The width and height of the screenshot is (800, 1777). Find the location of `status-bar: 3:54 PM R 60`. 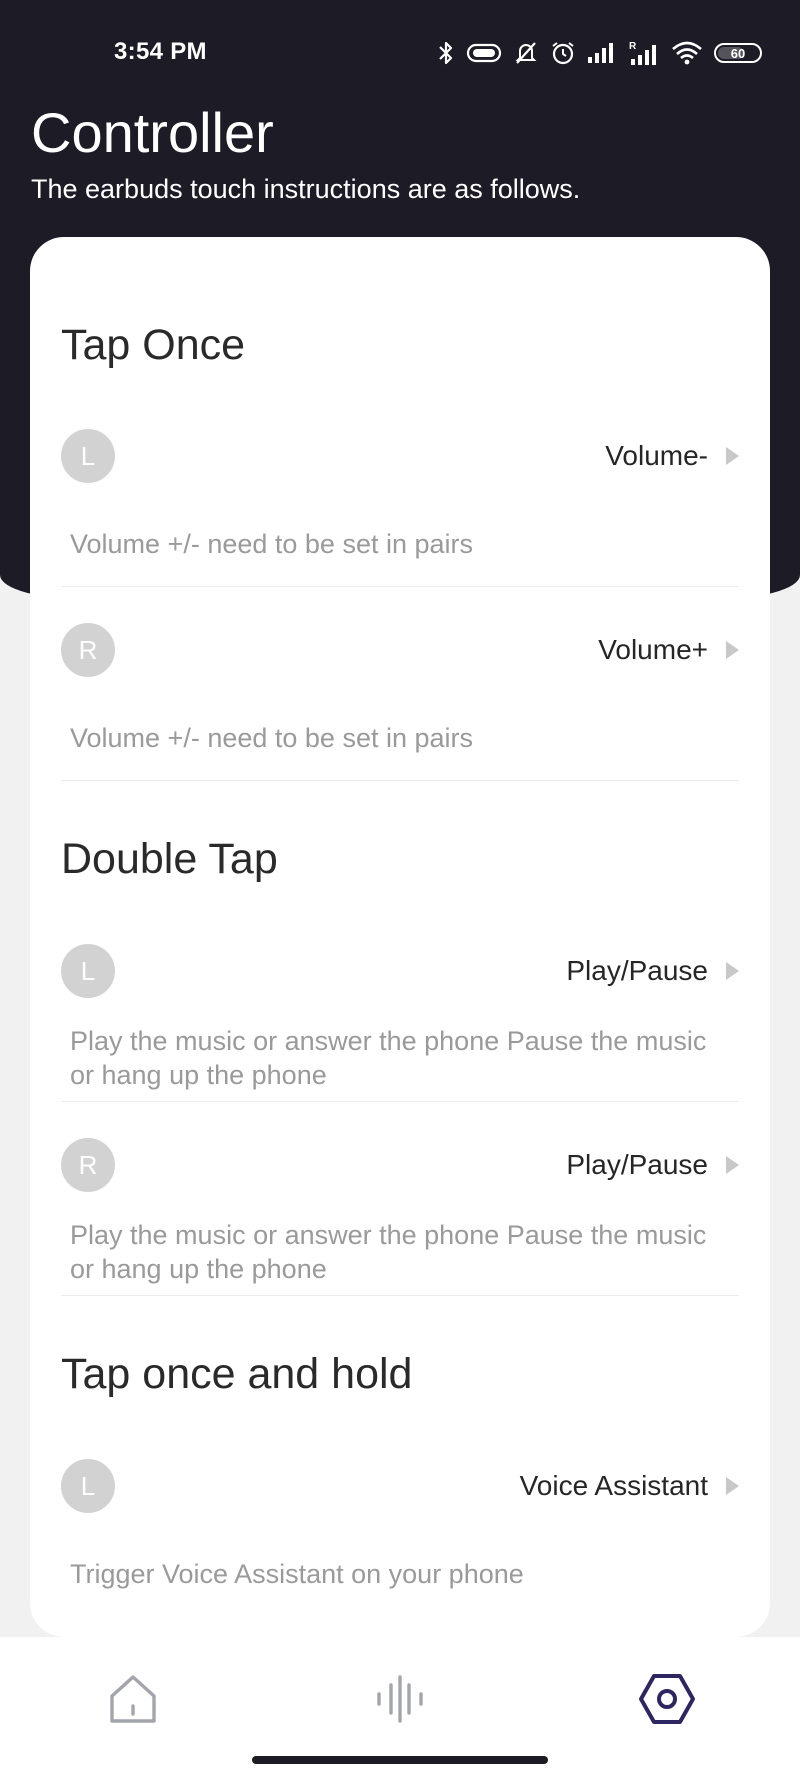

status-bar: 3:54 PM R 60 is located at coordinates (400, 55).